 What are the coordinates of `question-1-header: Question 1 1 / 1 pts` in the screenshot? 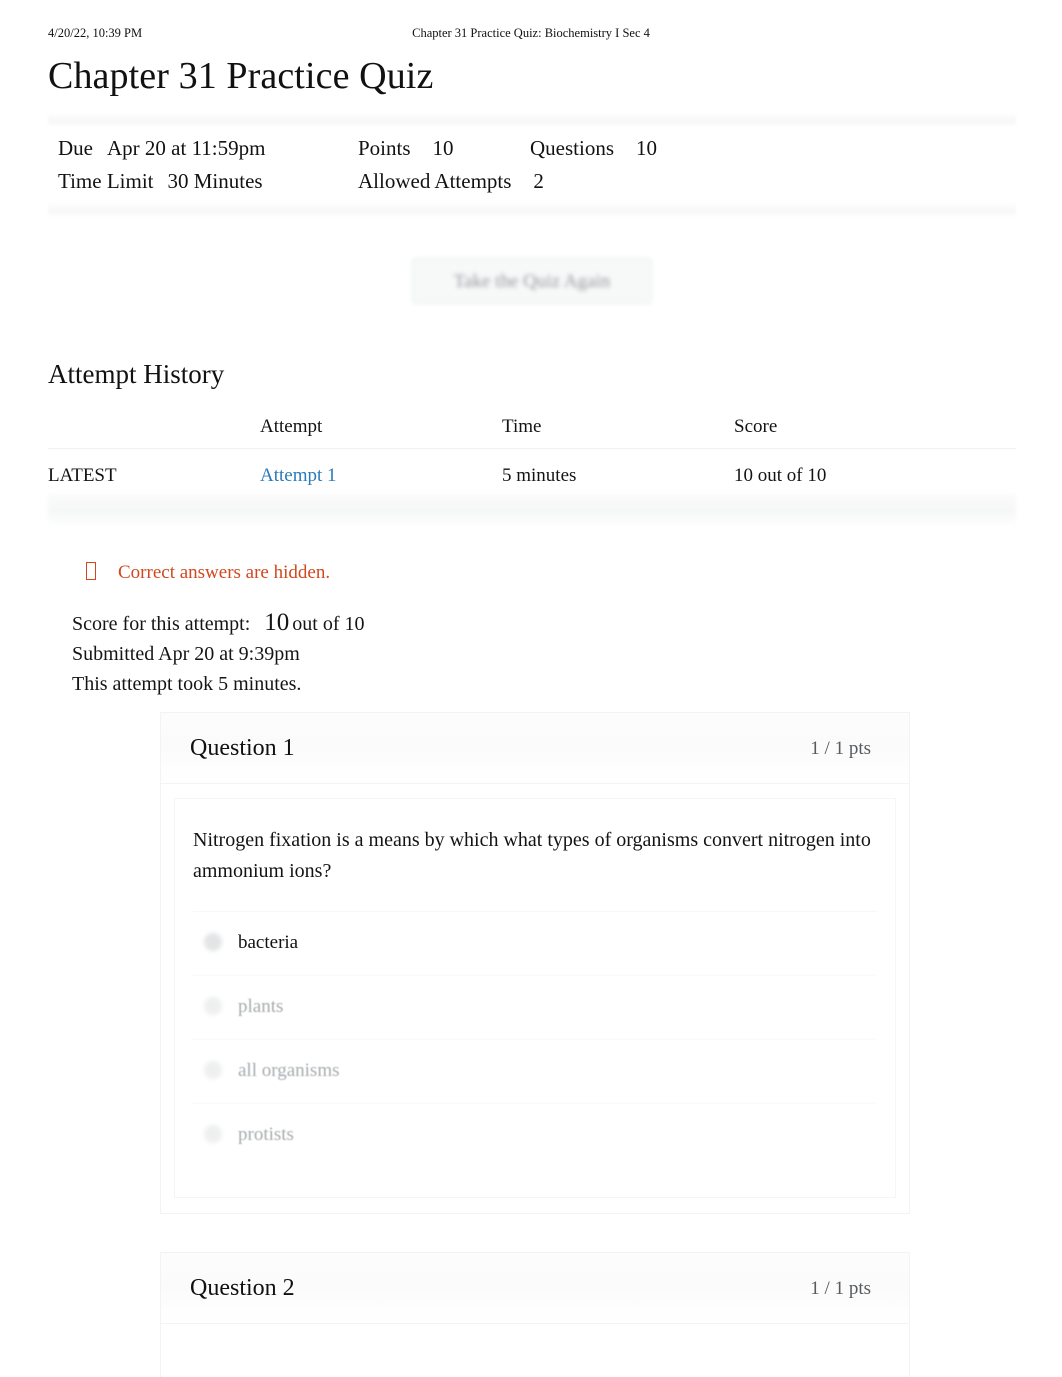 It's located at (535, 748).